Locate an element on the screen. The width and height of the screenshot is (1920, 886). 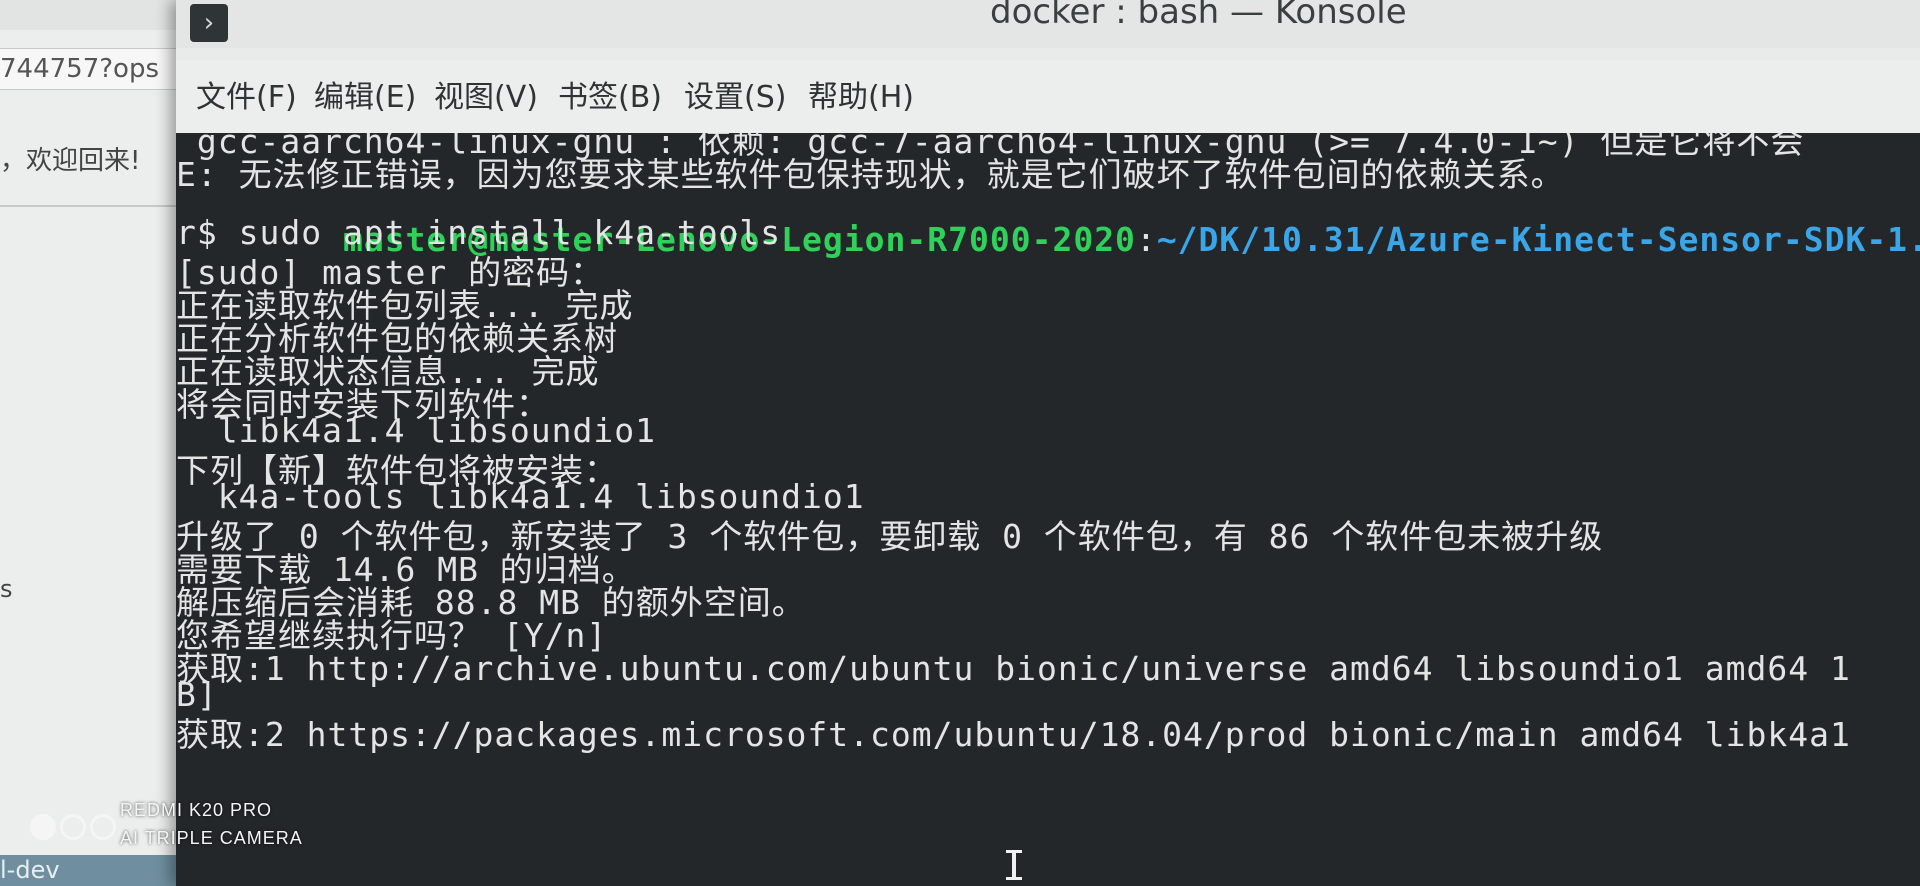
menu-bookmarks: 书签(B) is located at coordinates (610, 94).